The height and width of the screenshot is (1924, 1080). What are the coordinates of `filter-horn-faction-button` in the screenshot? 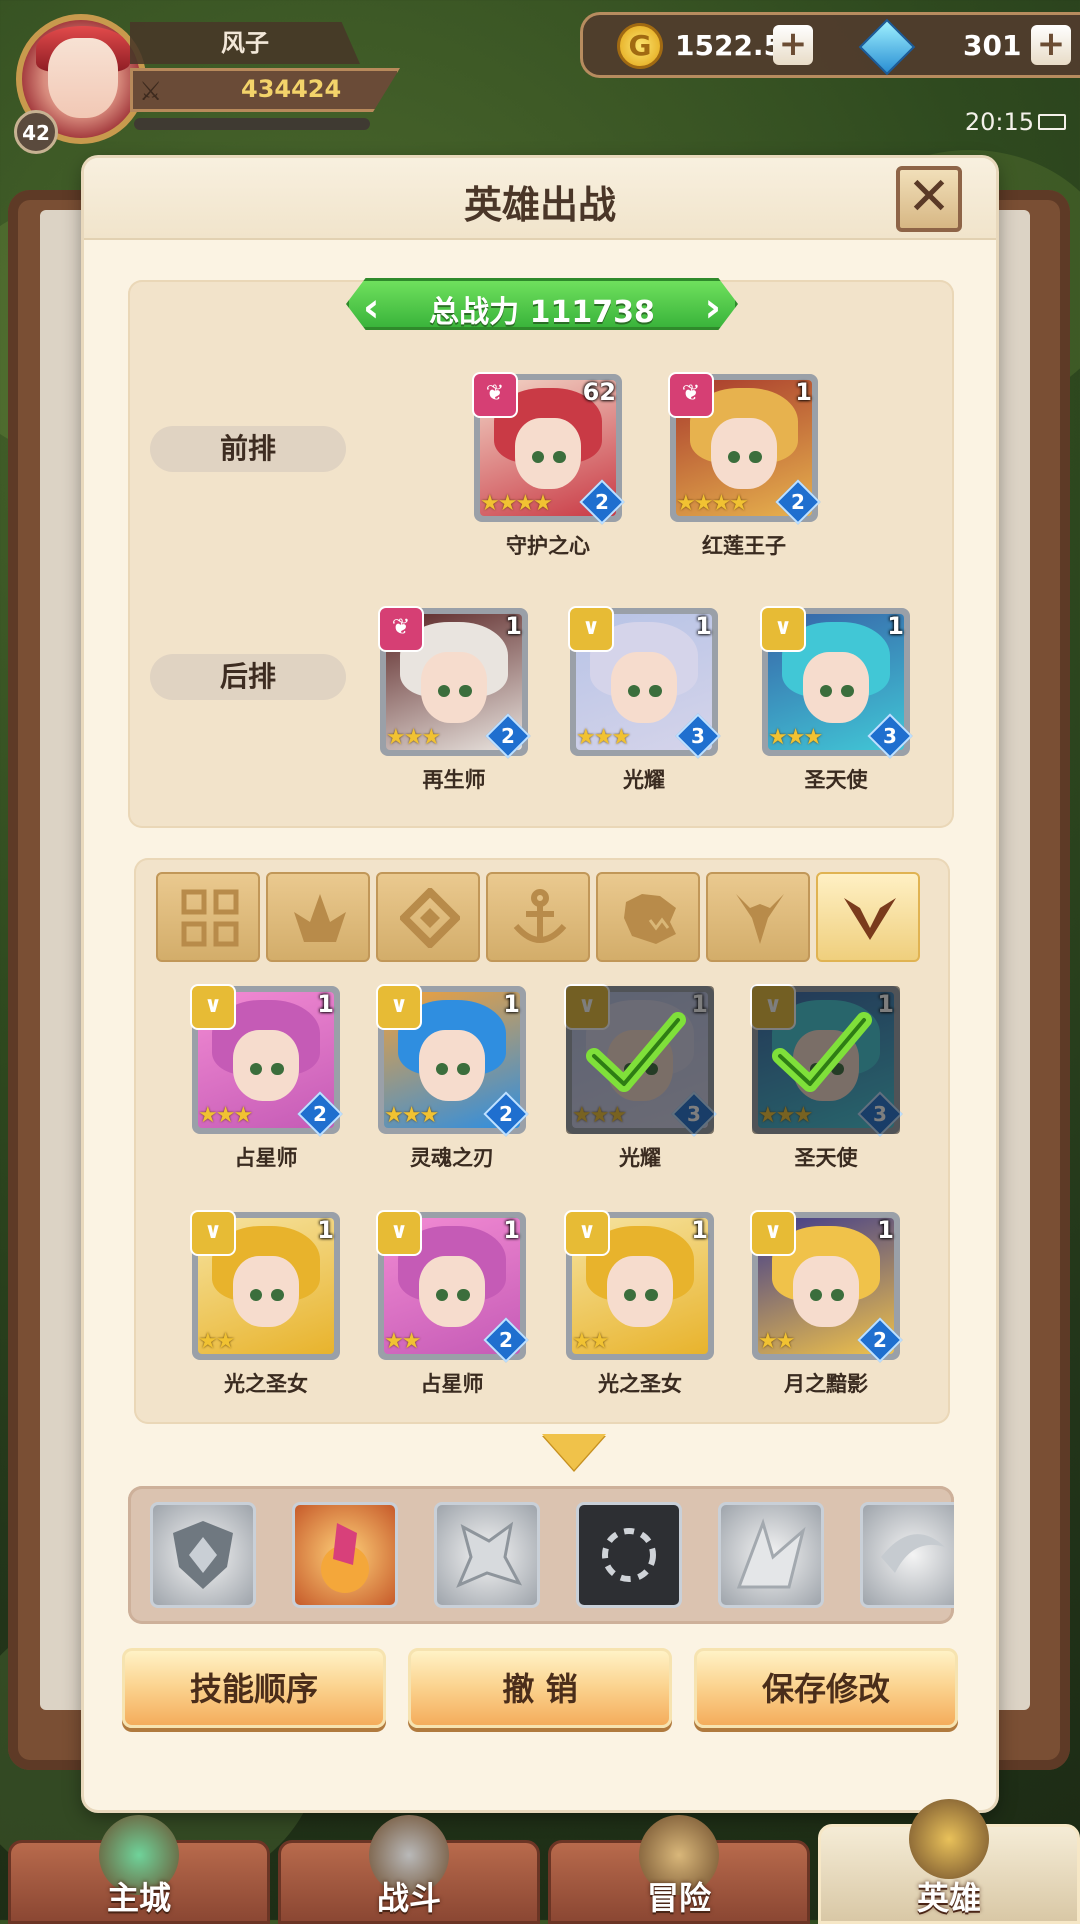 It's located at (758, 917).